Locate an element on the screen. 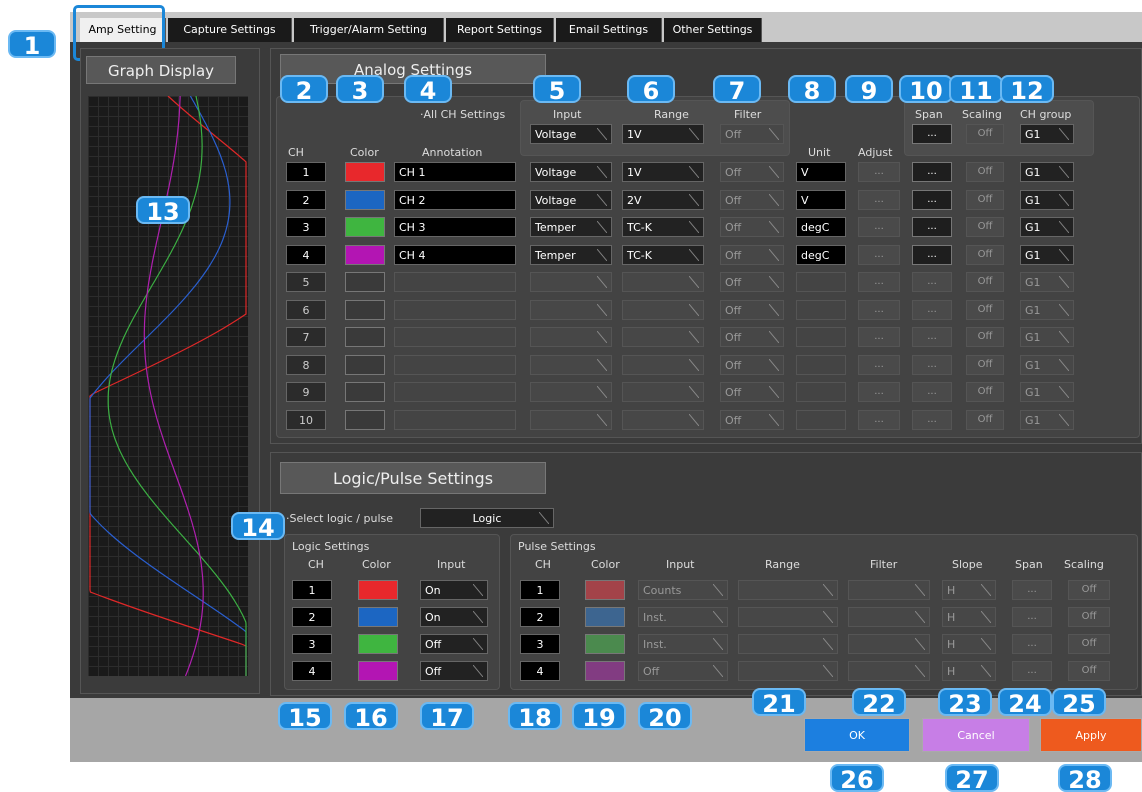 The height and width of the screenshot is (792, 1142). annotation-field: CH 3 is located at coordinates (455, 227).